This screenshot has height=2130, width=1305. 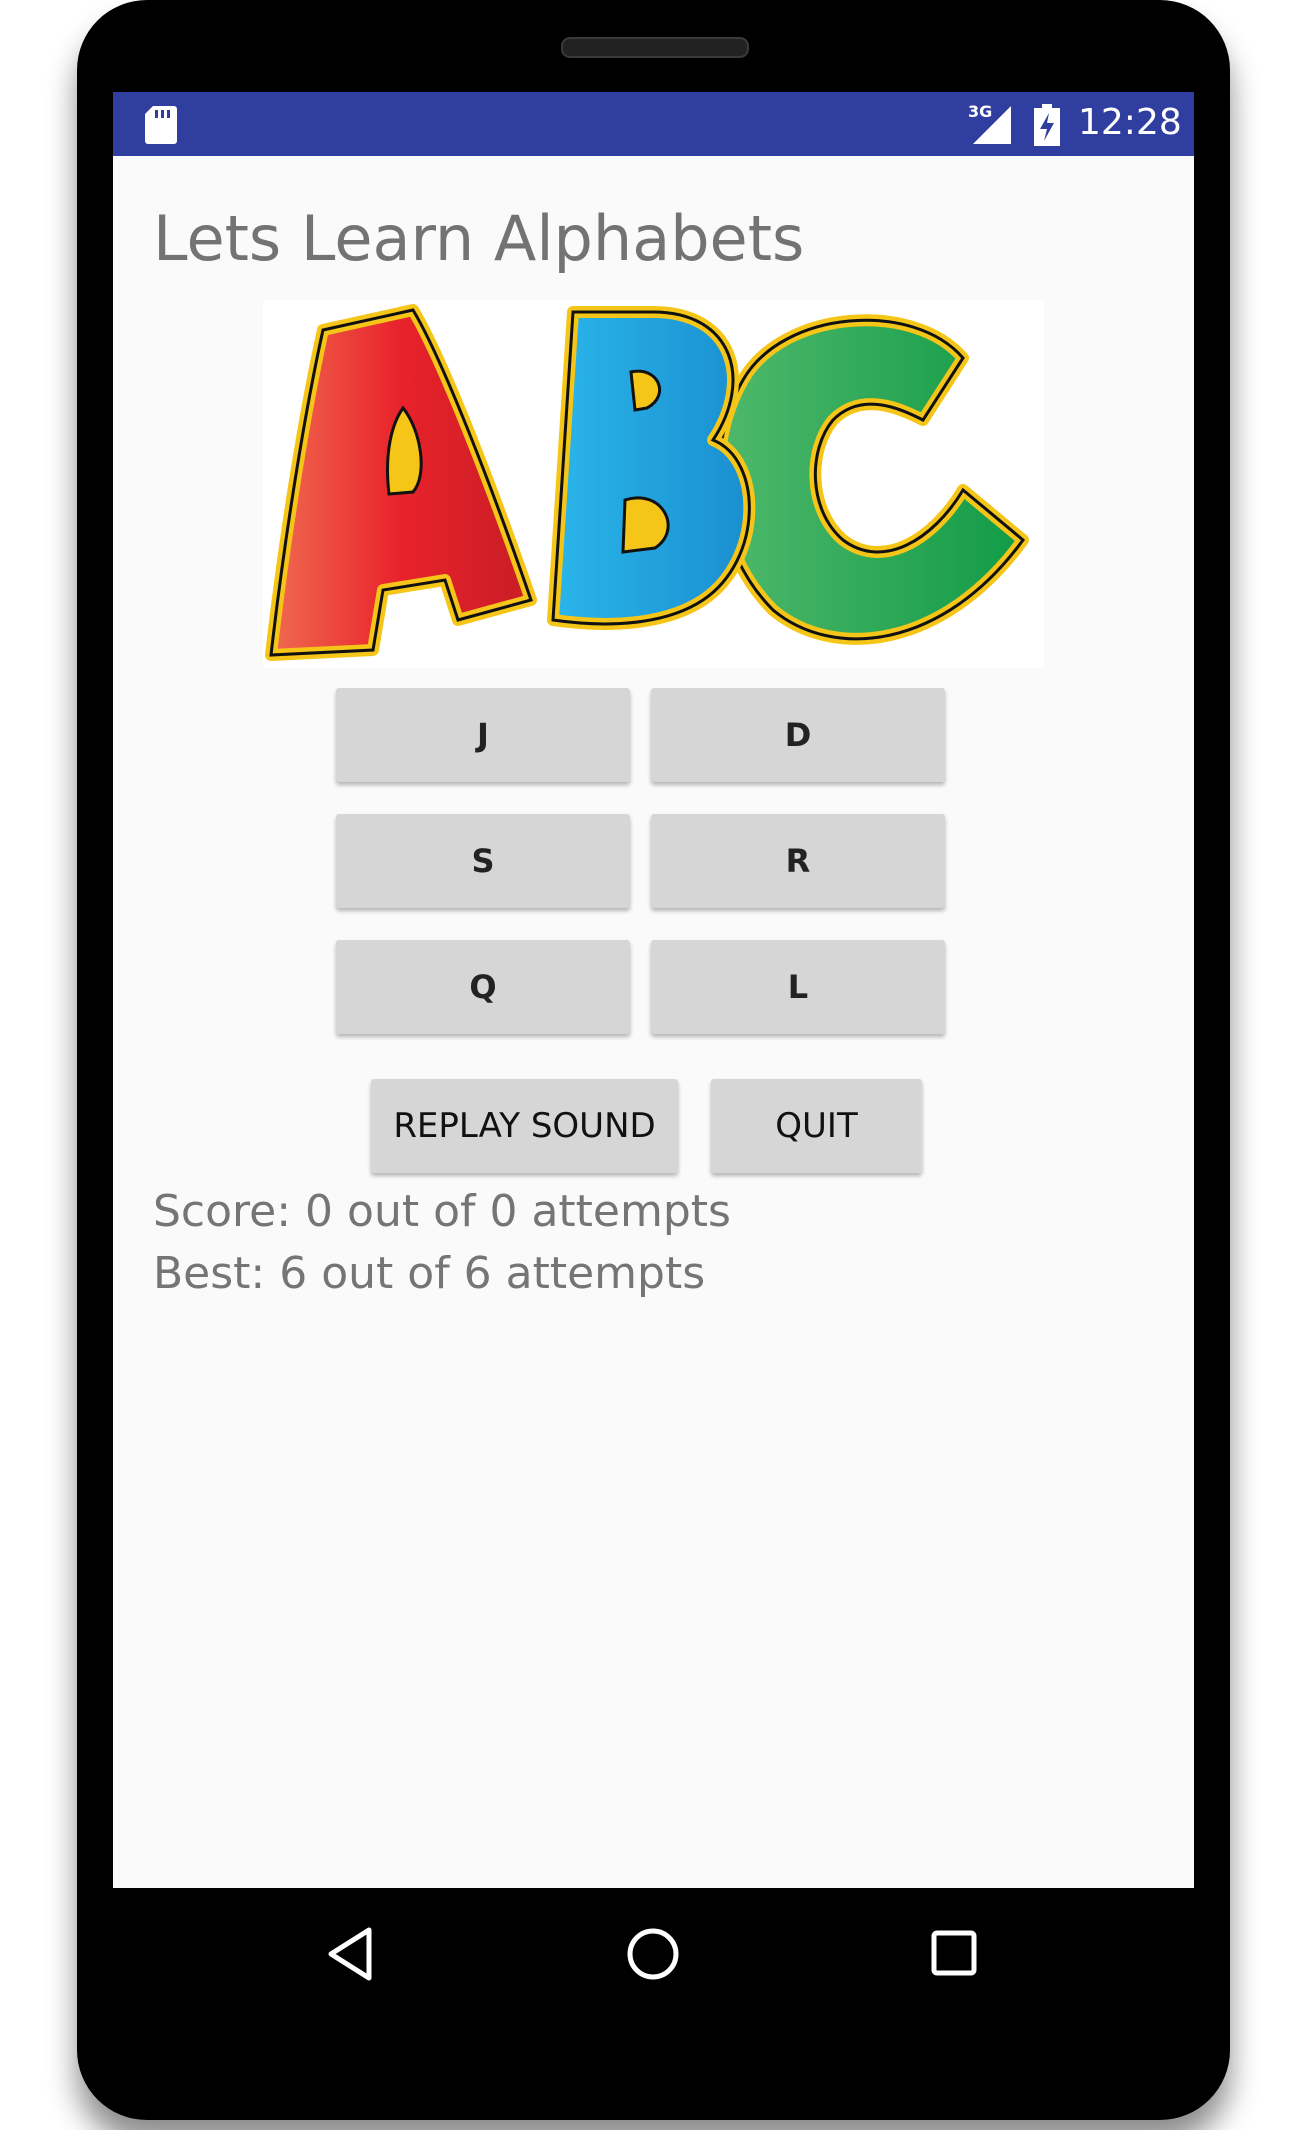 What do you see at coordinates (524, 1126) in the screenshot?
I see `replay-sound-button: REPLAY SOUND` at bounding box center [524, 1126].